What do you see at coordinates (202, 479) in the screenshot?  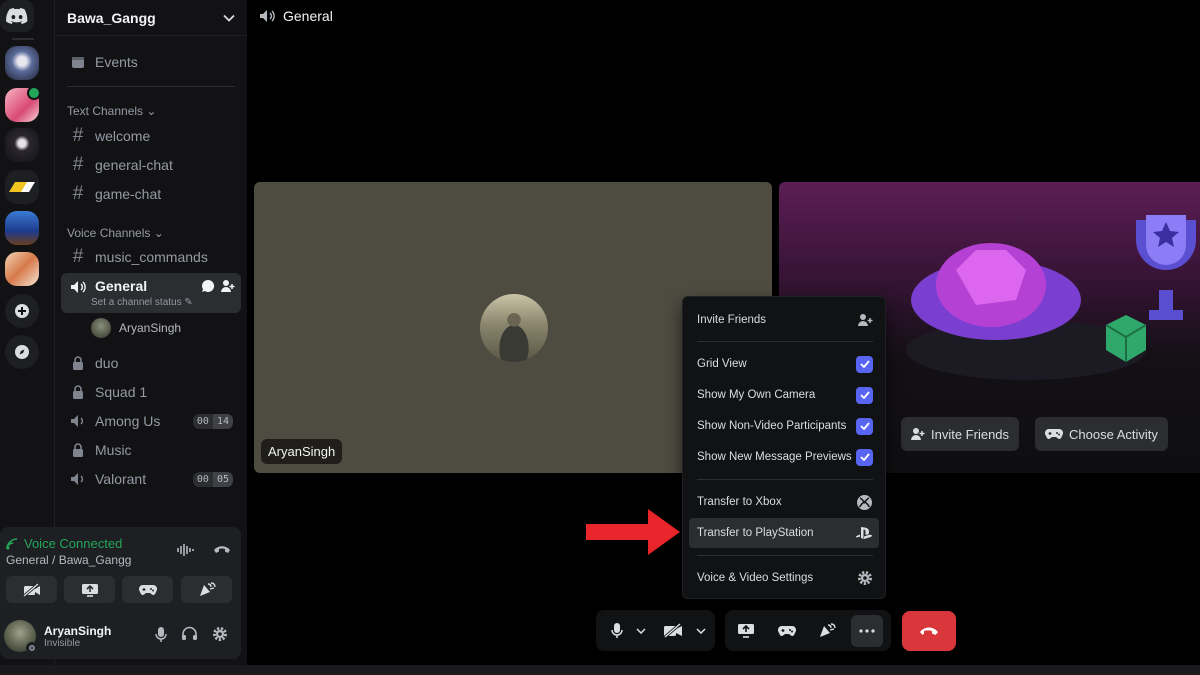 I see `badge-current: 00` at bounding box center [202, 479].